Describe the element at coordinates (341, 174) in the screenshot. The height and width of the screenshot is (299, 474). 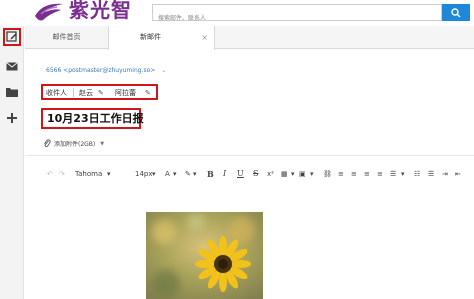
I see `align-left-icon: ≡` at that location.